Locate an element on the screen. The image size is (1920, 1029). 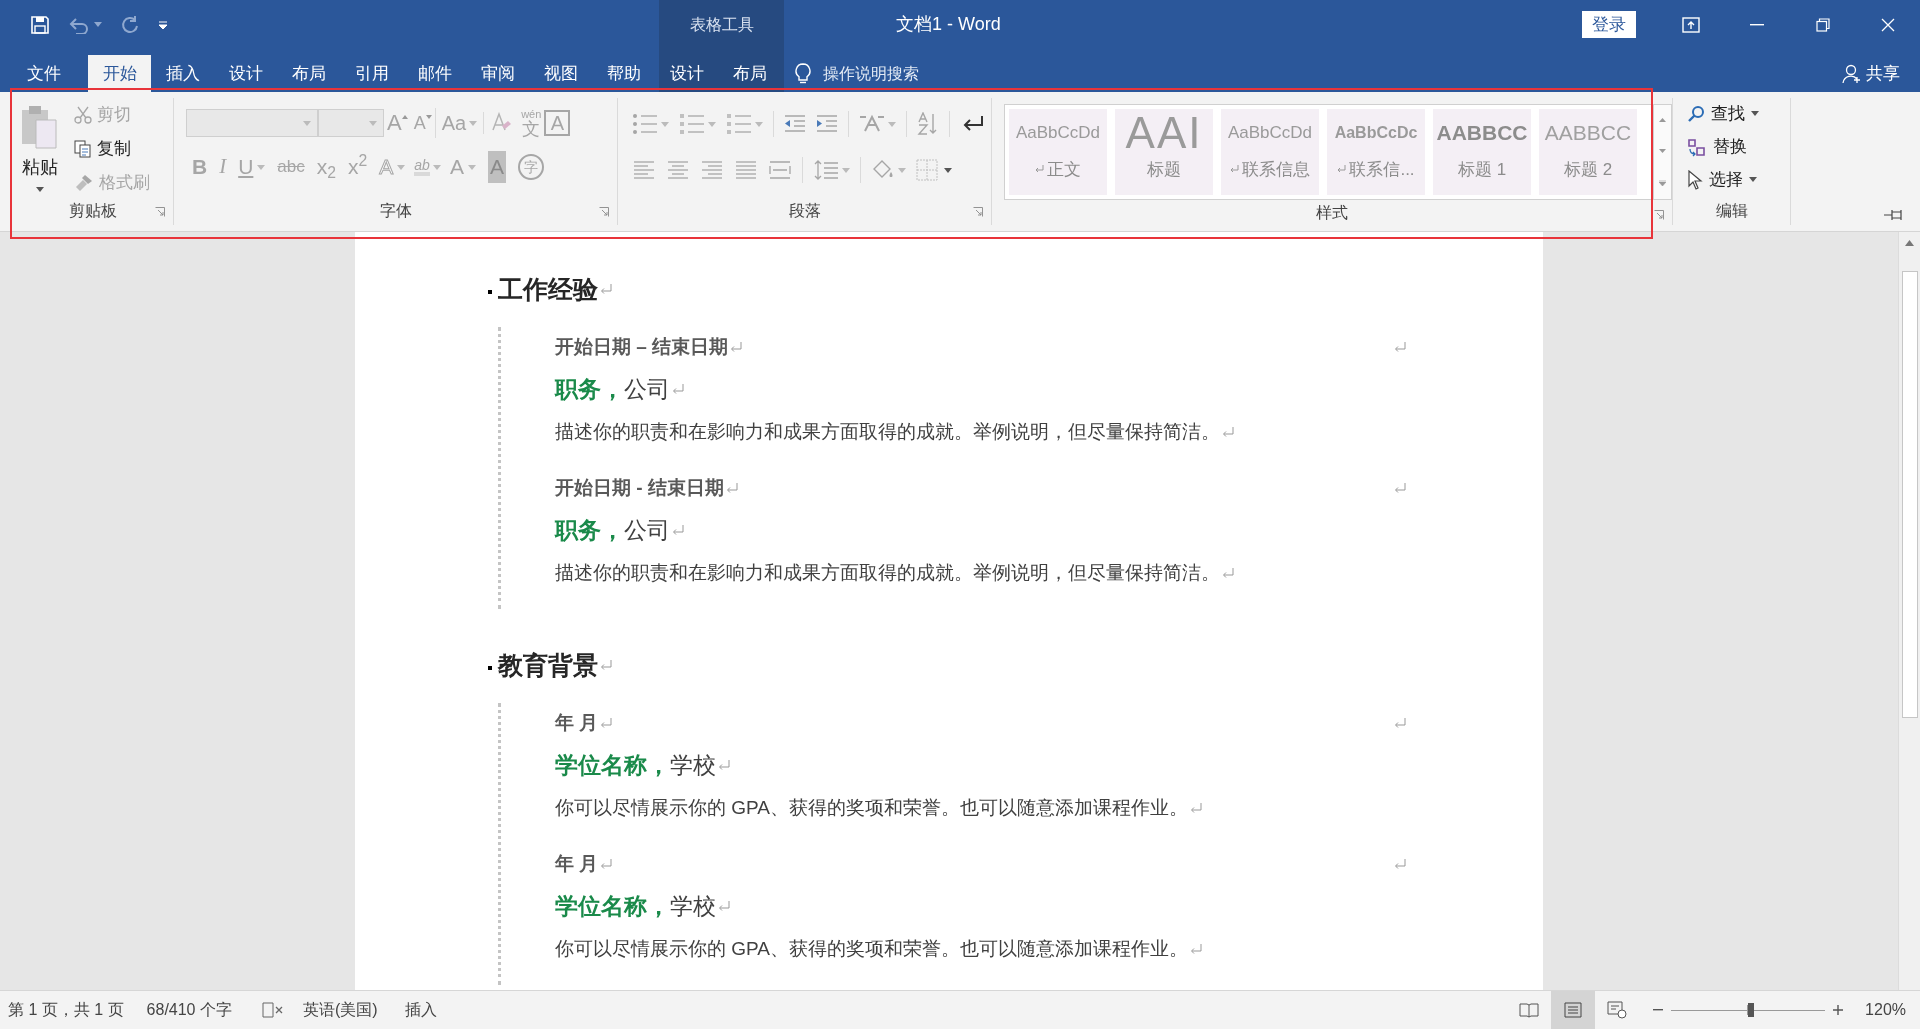
ribbon-tab: 邮件 is located at coordinates (434, 73).